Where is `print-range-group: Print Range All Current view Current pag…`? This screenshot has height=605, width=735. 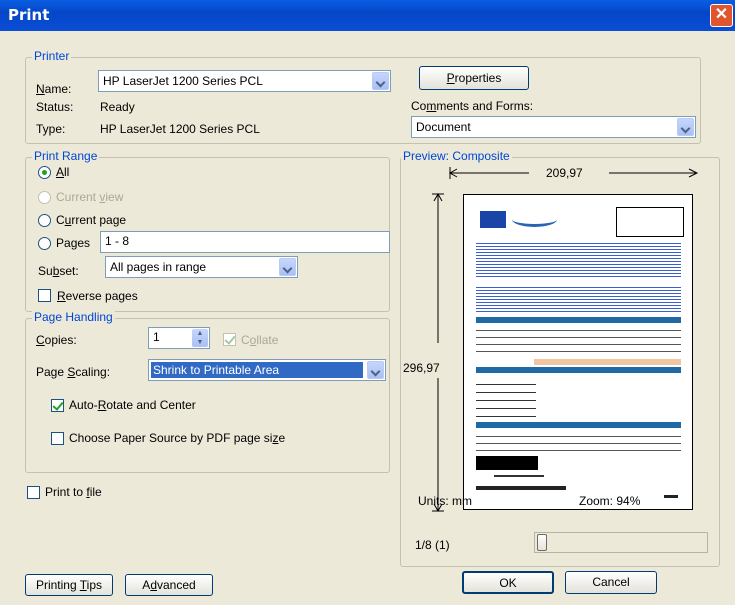 print-range-group: Print Range All Current view Current pag… is located at coordinates (207, 230).